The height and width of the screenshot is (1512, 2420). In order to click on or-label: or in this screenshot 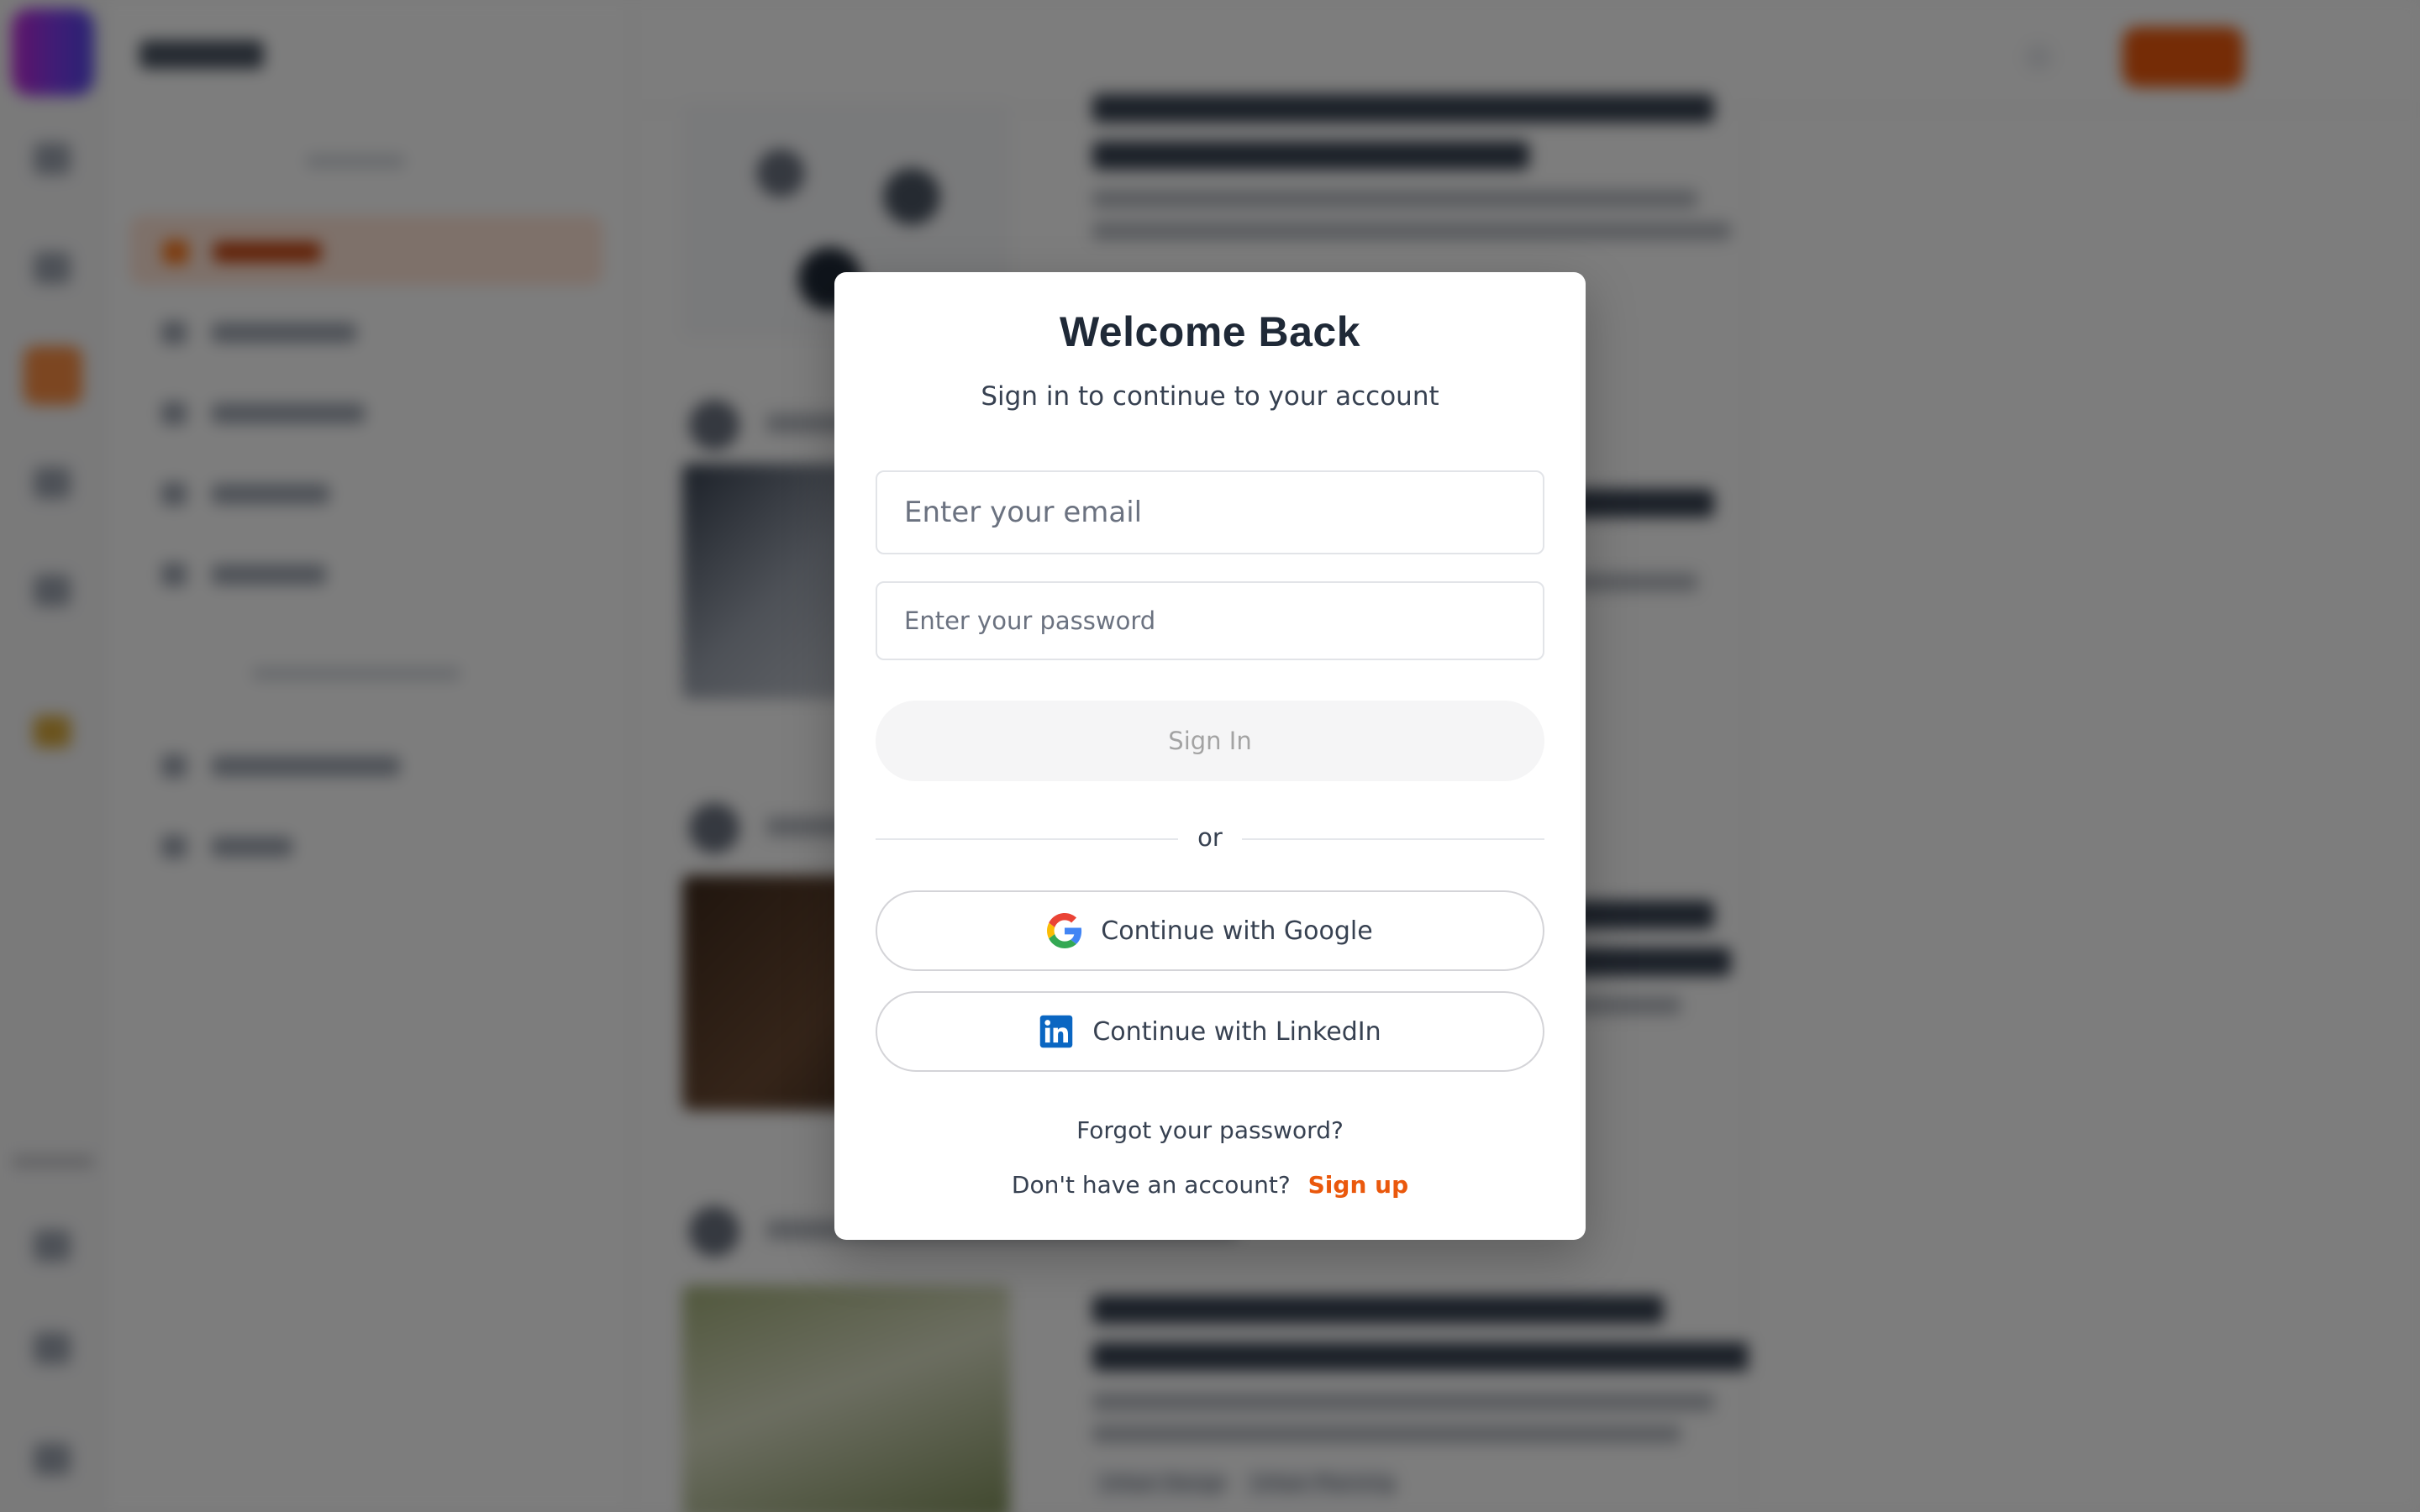, I will do `click(1210, 837)`.